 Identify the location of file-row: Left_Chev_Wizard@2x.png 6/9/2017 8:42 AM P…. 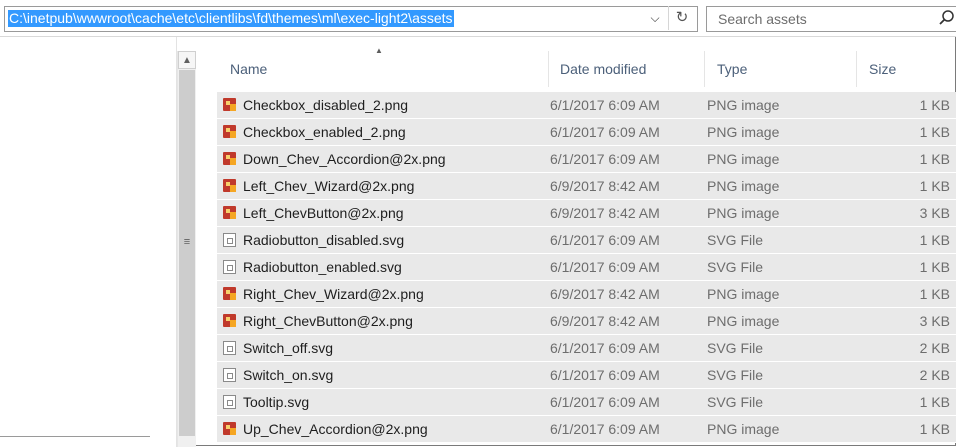
(586, 186).